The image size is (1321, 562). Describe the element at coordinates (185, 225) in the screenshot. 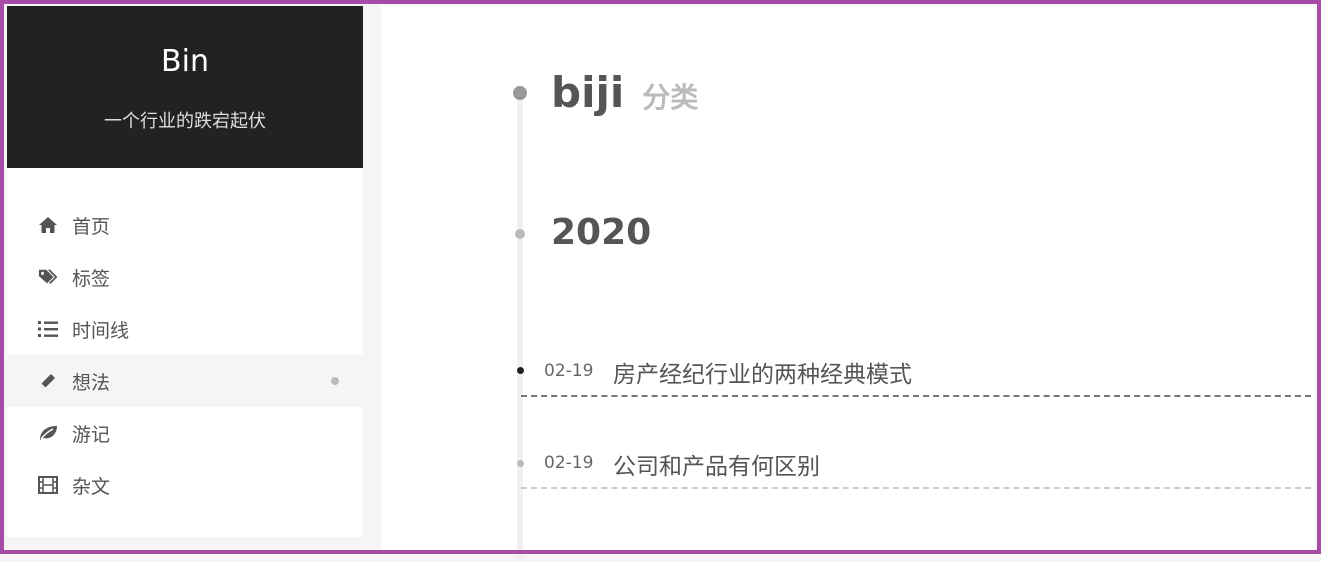

I see `menu-item-home: 首页` at that location.